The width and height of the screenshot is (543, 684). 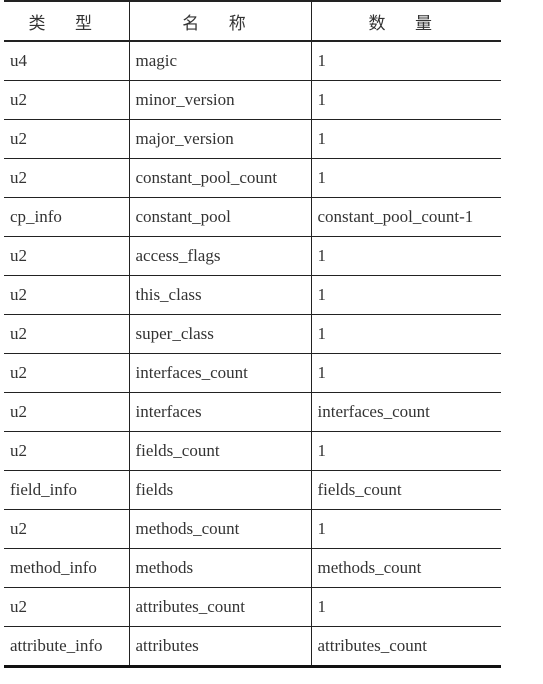 I want to click on table-row: field_info fields fields_count, so click(x=252, y=490).